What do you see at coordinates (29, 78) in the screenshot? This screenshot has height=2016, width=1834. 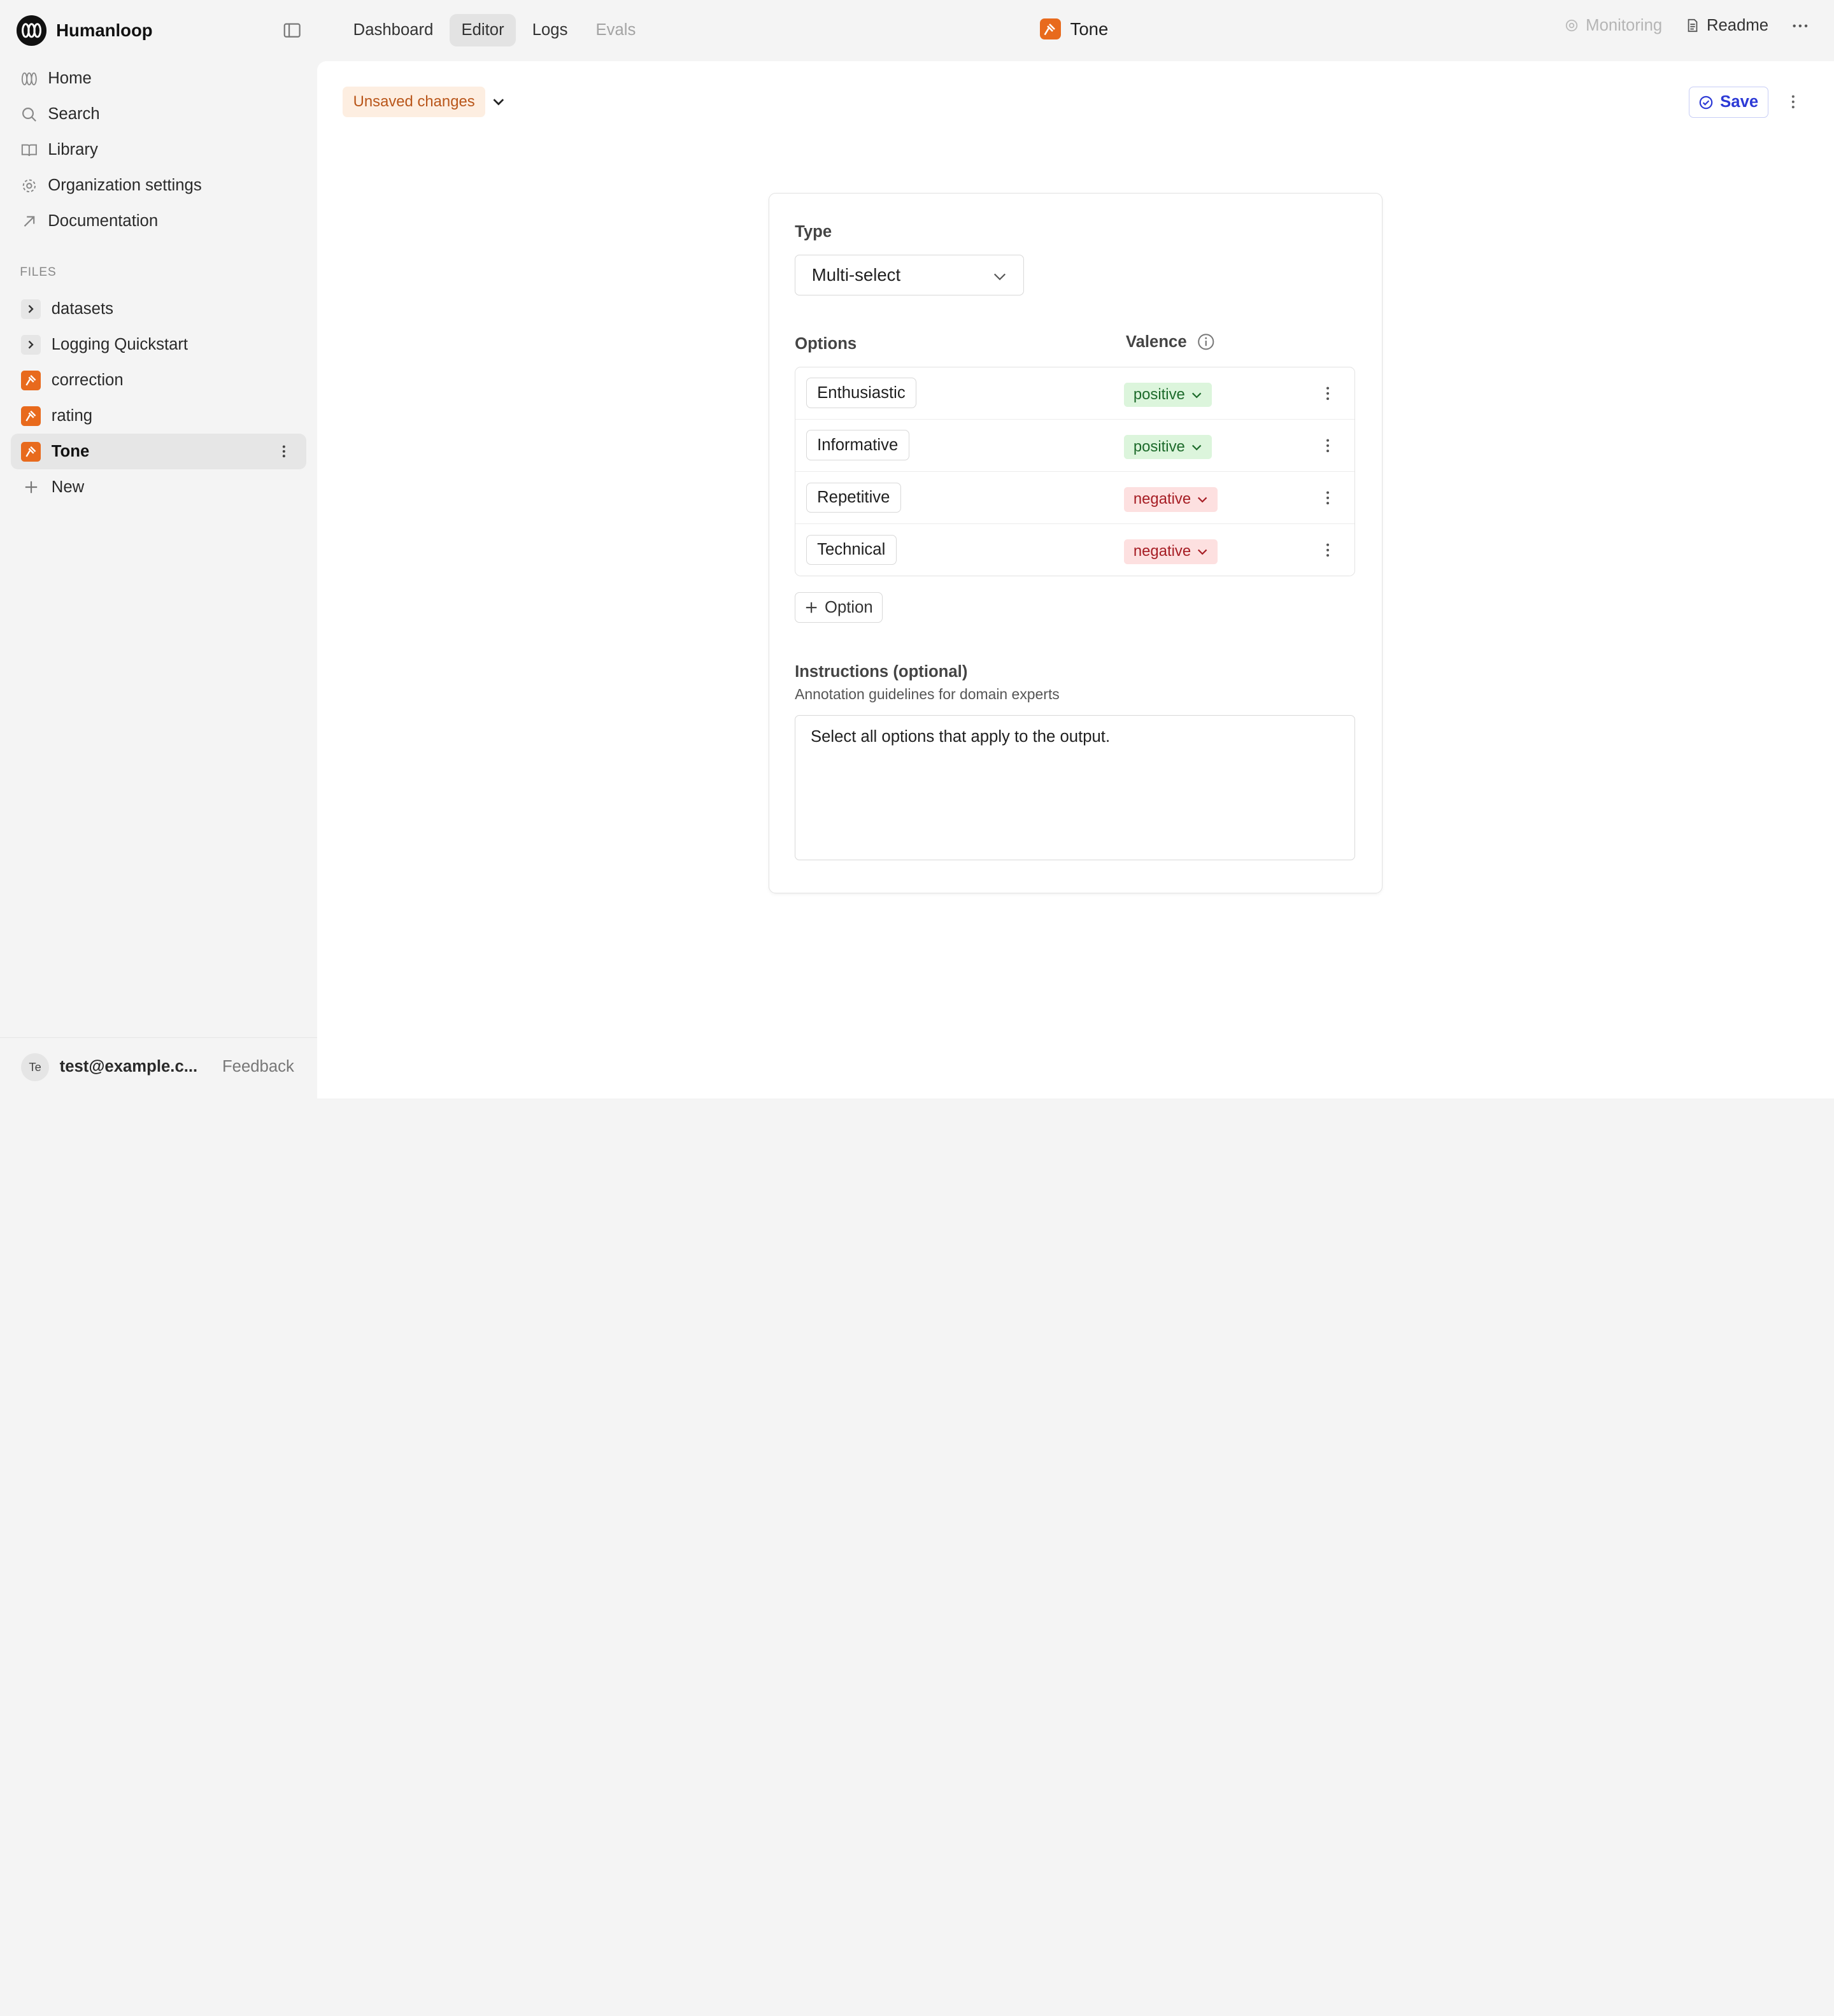 I see `home-loops-icon` at bounding box center [29, 78].